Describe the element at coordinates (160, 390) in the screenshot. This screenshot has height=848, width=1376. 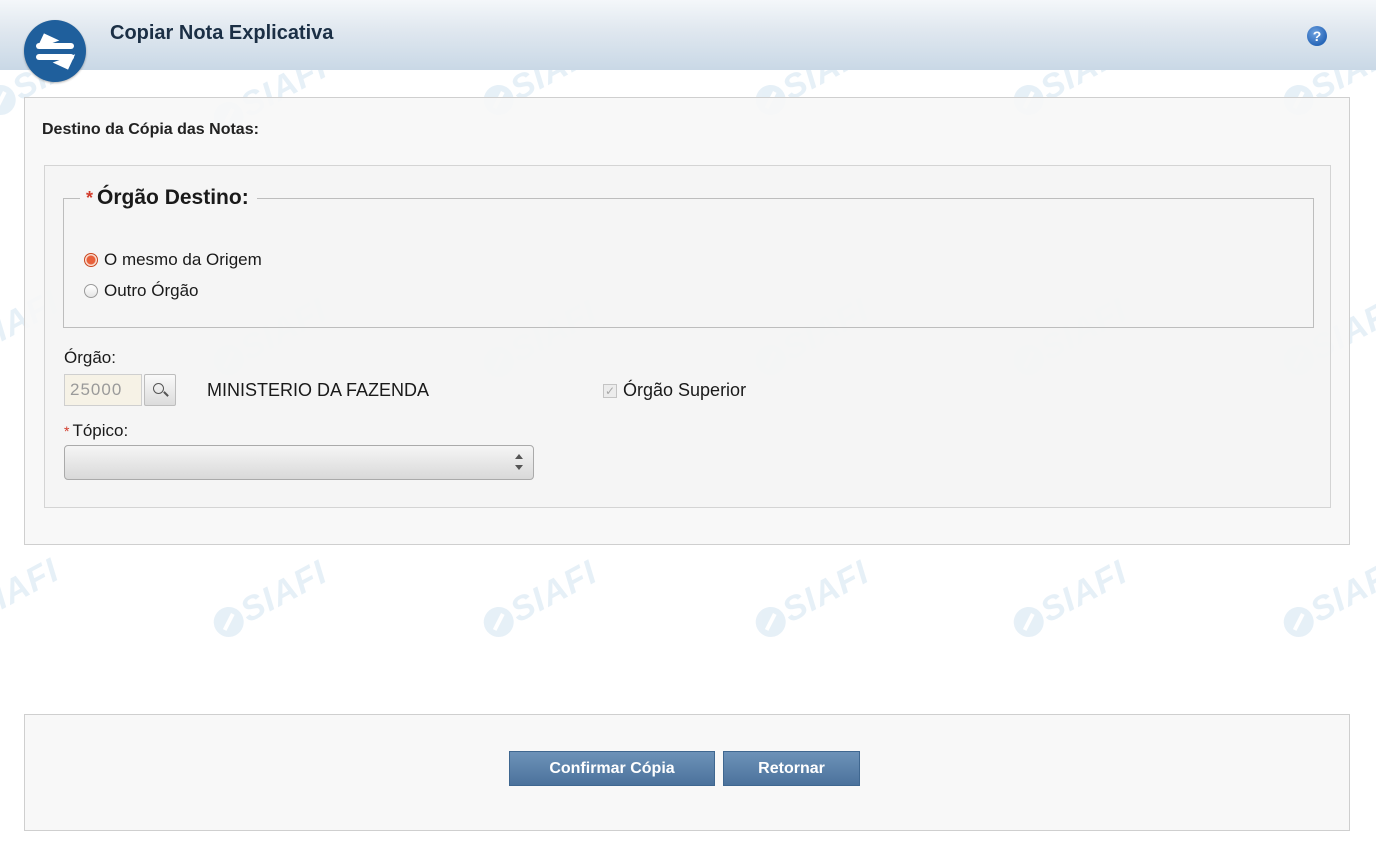
I see `orgao-lookup-button` at that location.